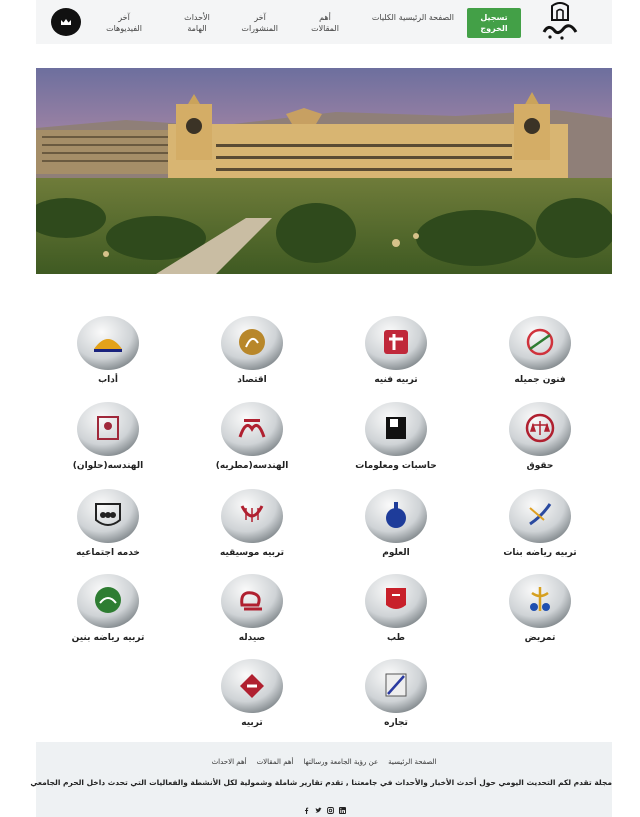 This screenshot has width=640, height=817. What do you see at coordinates (108, 515) in the screenshot?
I see `social-work-icon` at bounding box center [108, 515].